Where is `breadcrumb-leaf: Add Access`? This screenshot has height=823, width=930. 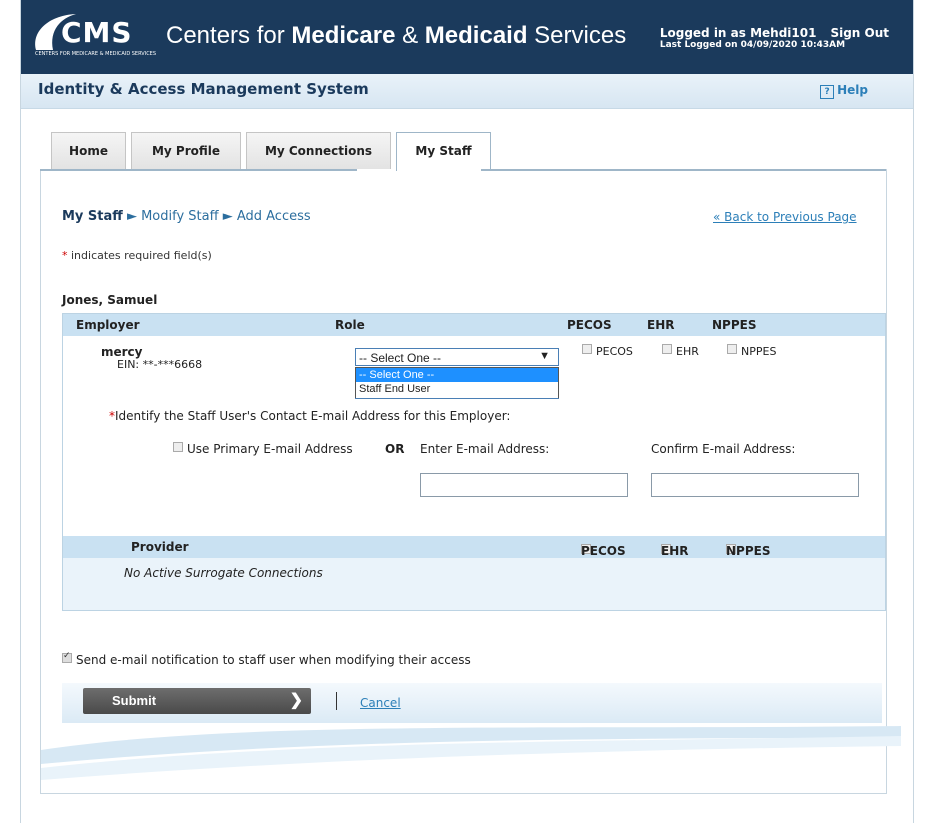
breadcrumb-leaf: Add Access is located at coordinates (273, 216).